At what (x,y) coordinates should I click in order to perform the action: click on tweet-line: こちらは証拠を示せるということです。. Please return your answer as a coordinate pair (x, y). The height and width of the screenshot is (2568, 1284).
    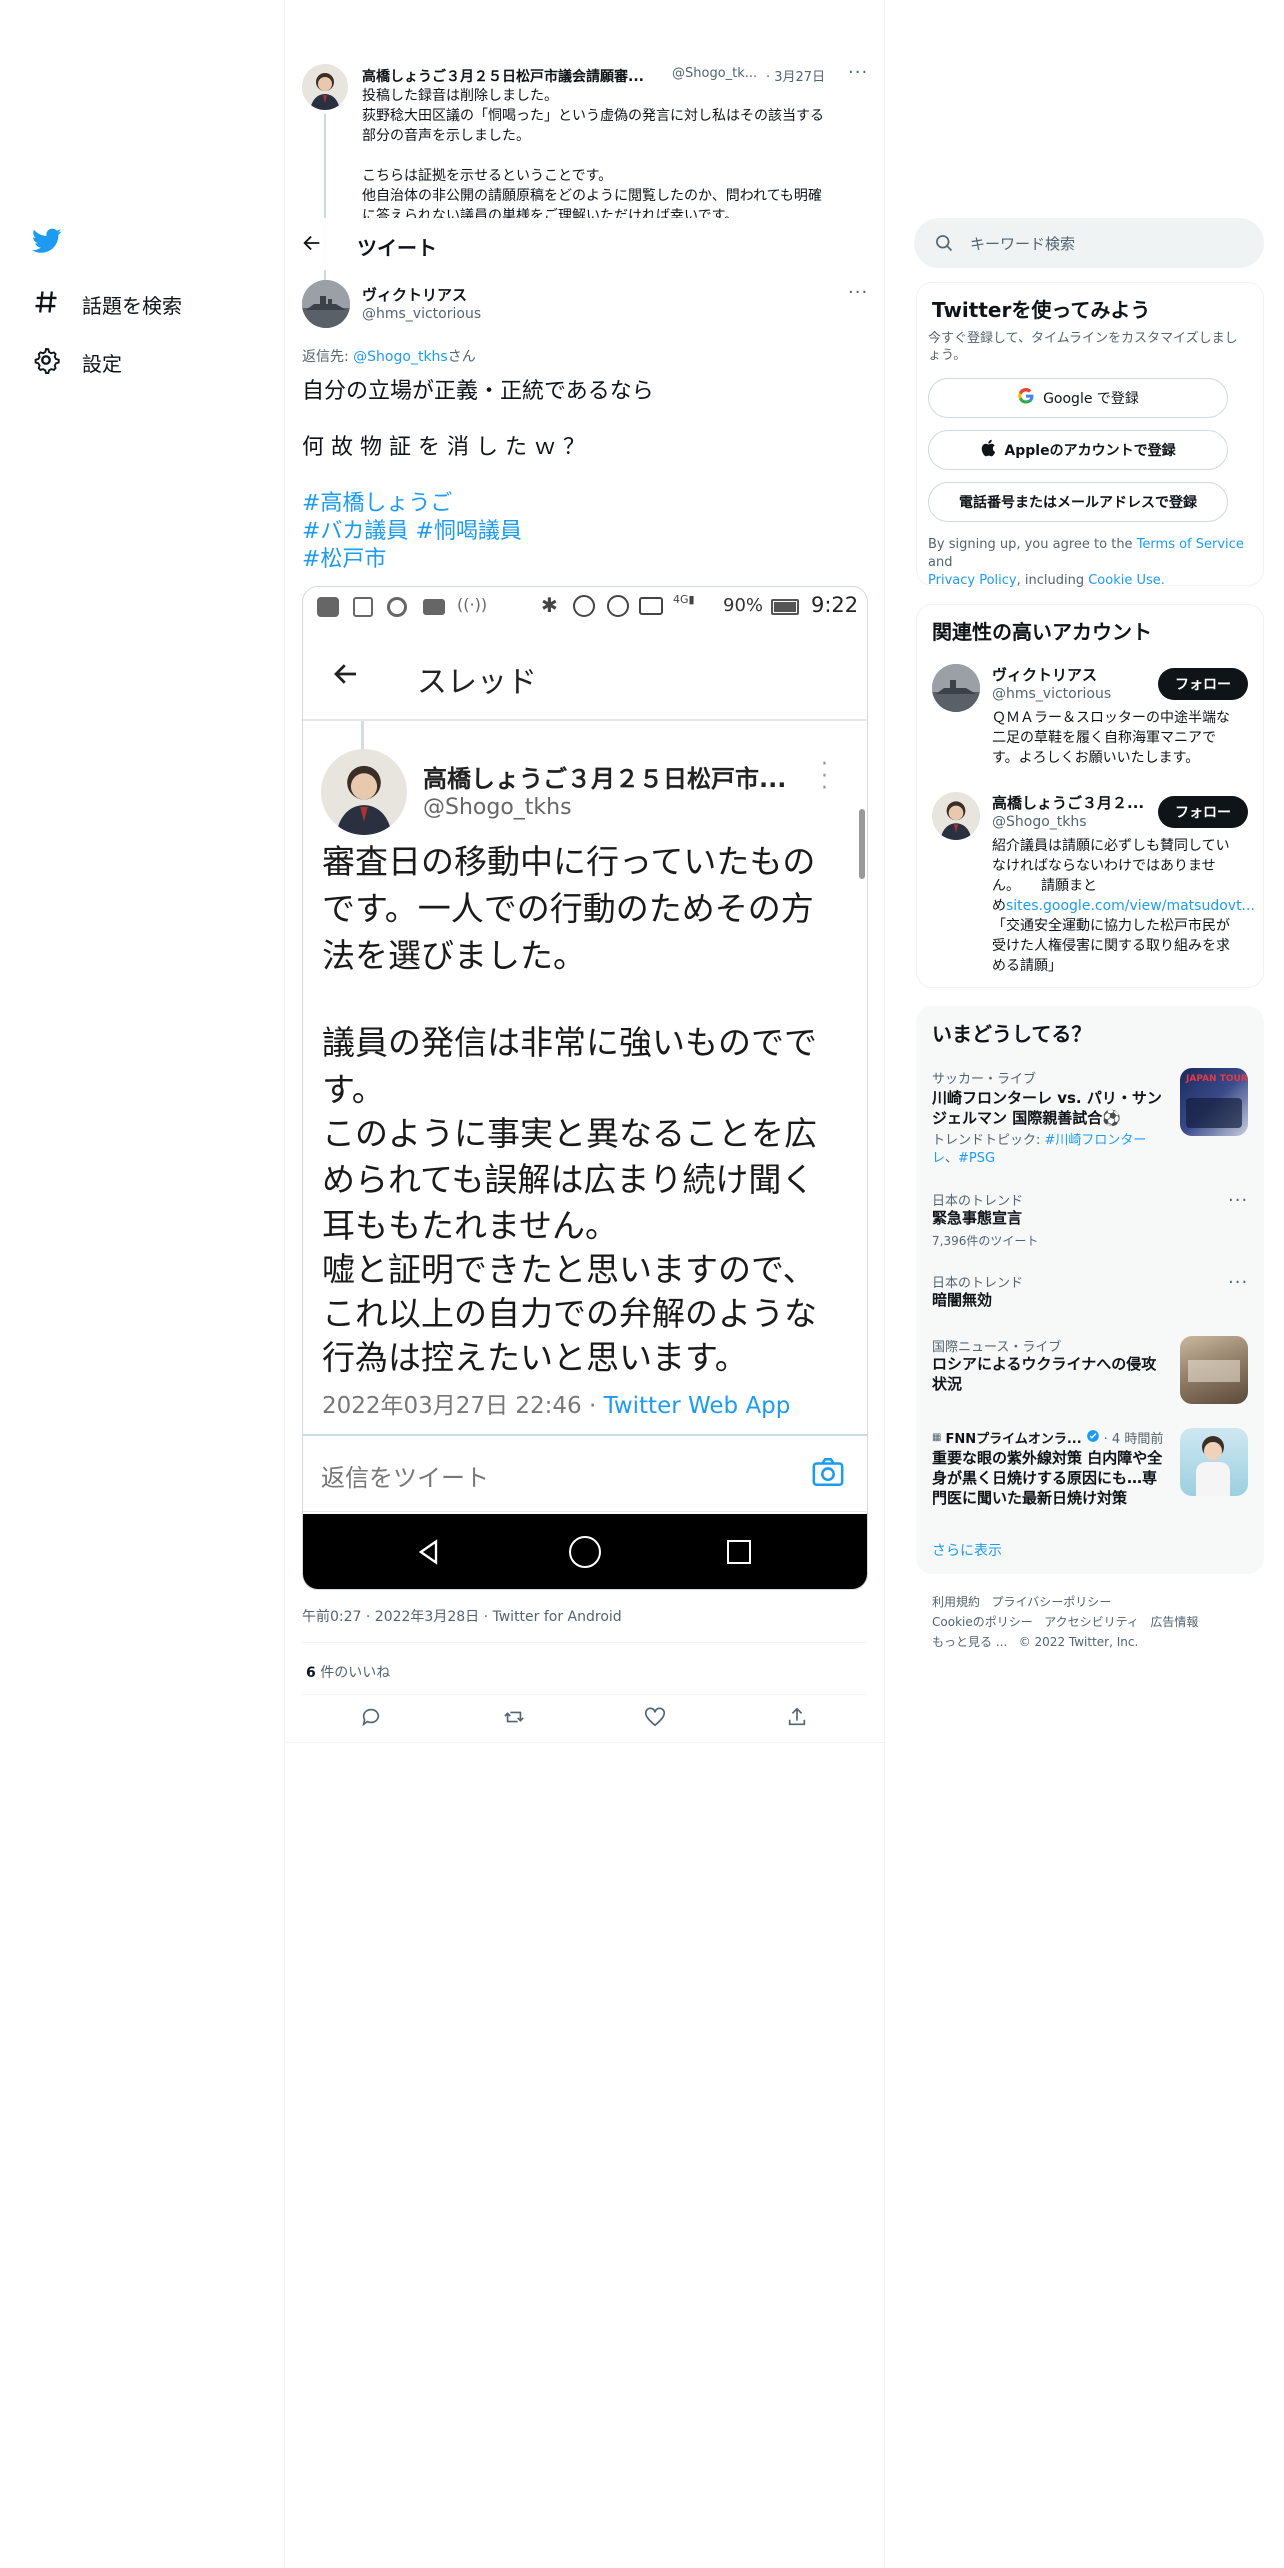
    Looking at the image, I should click on (487, 176).